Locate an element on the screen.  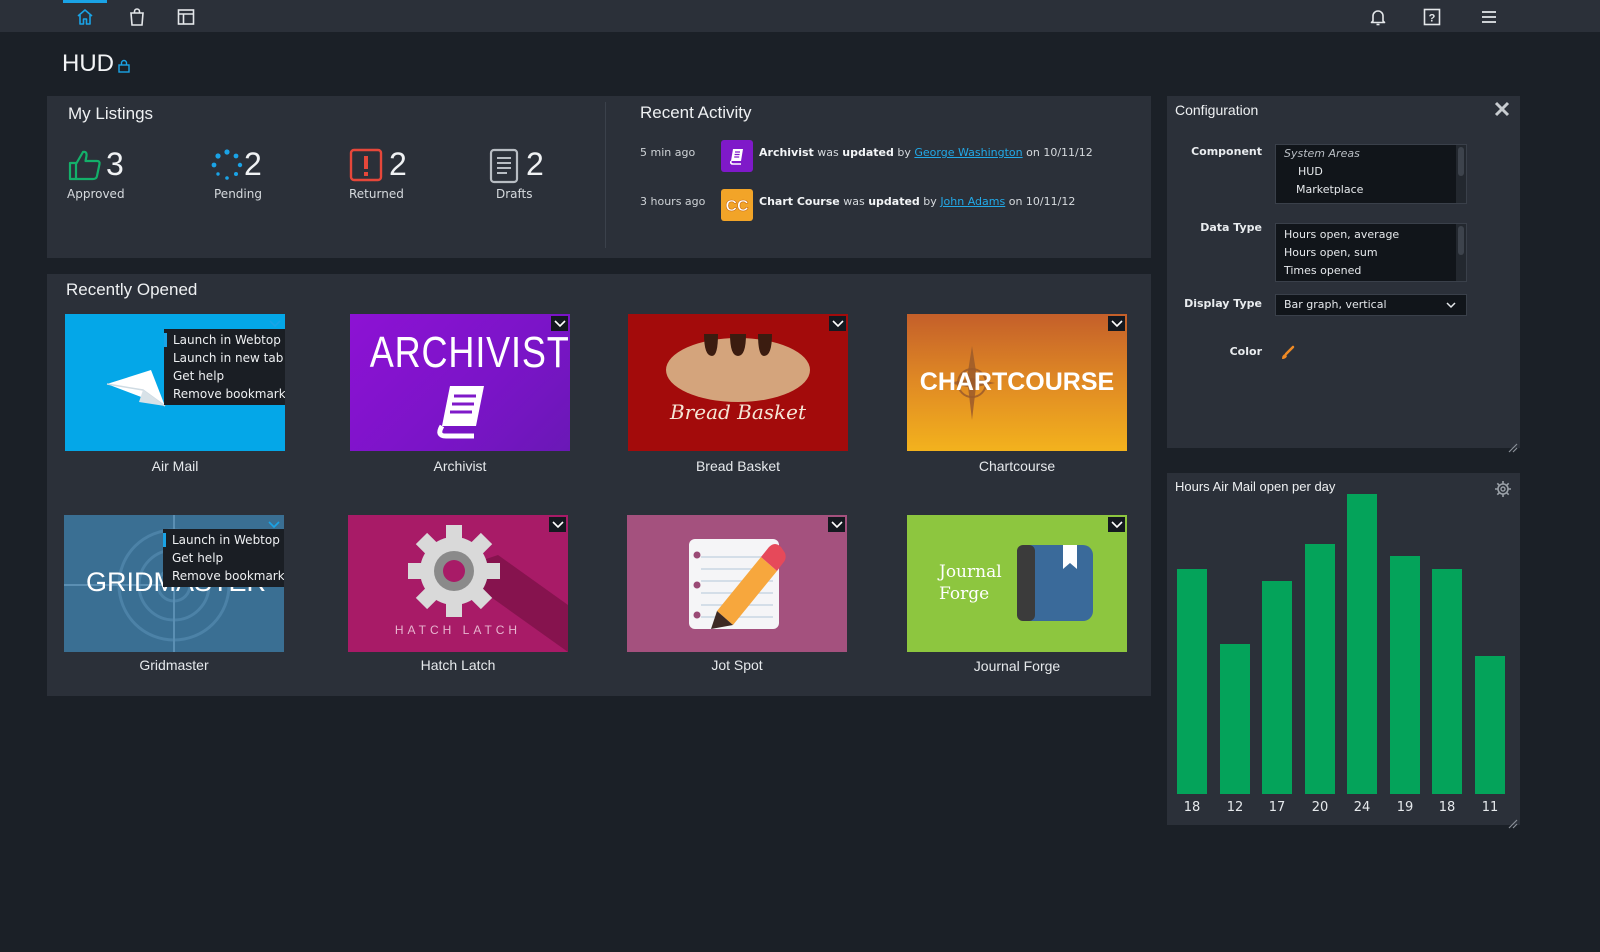
color-picker-brush-icon is located at coordinates (1288, 355).